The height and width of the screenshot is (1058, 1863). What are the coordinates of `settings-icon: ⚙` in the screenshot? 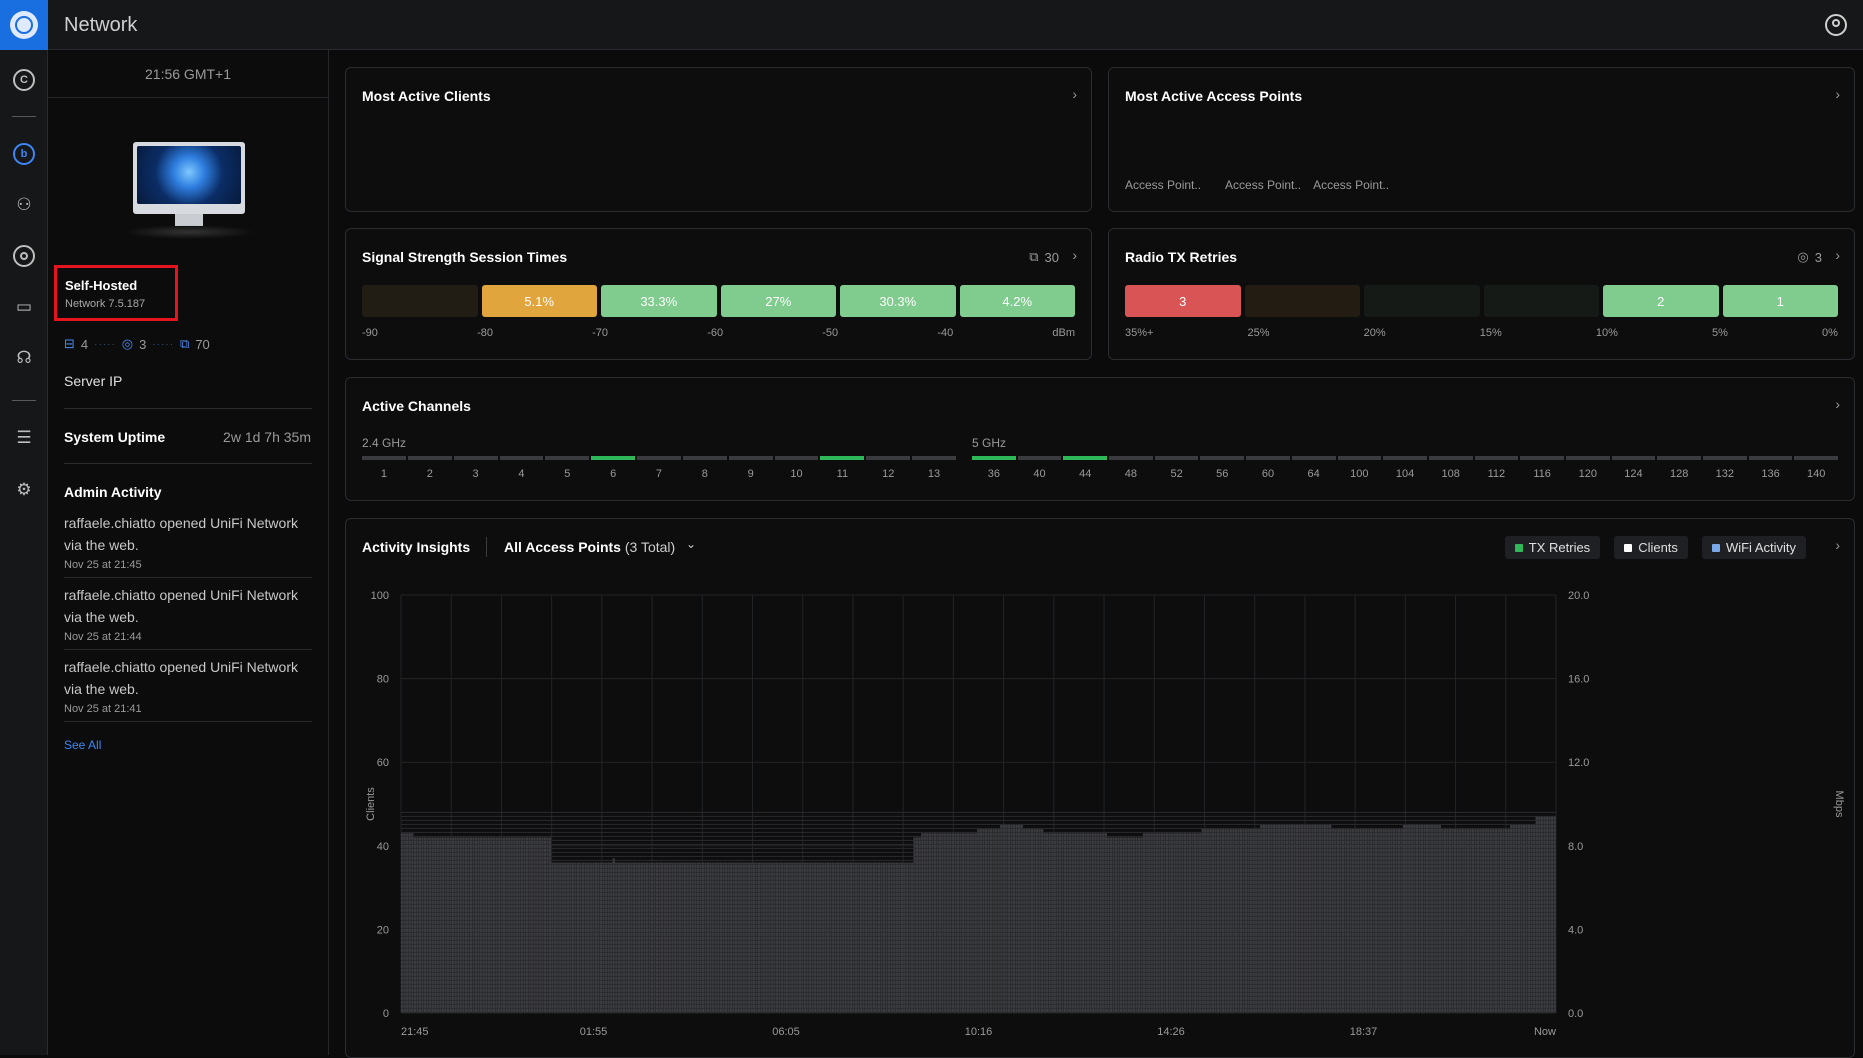 It's located at (24, 490).